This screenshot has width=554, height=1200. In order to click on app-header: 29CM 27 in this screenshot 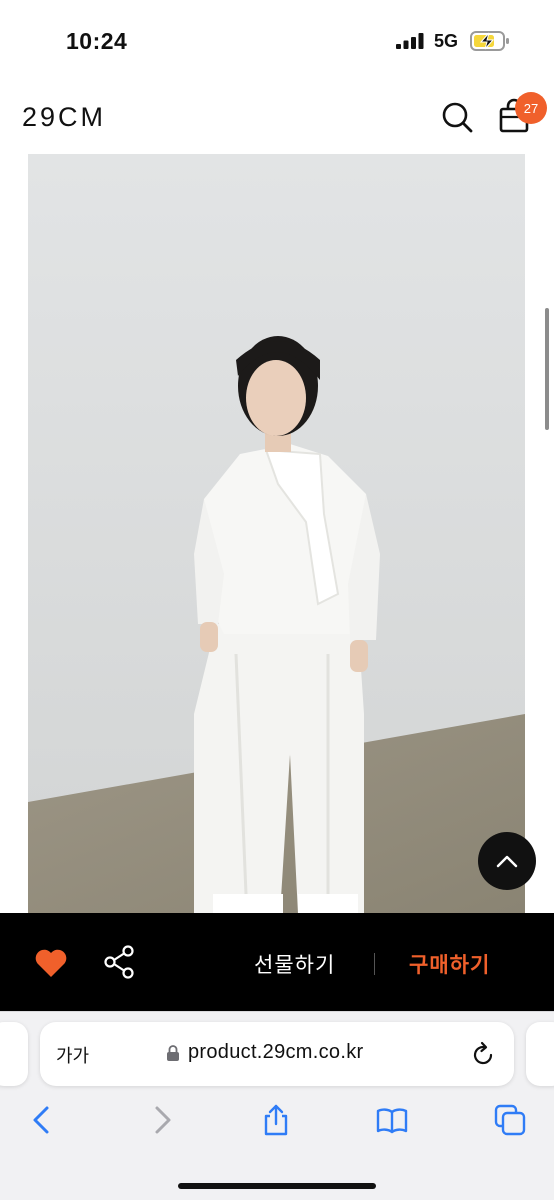, I will do `click(277, 117)`.